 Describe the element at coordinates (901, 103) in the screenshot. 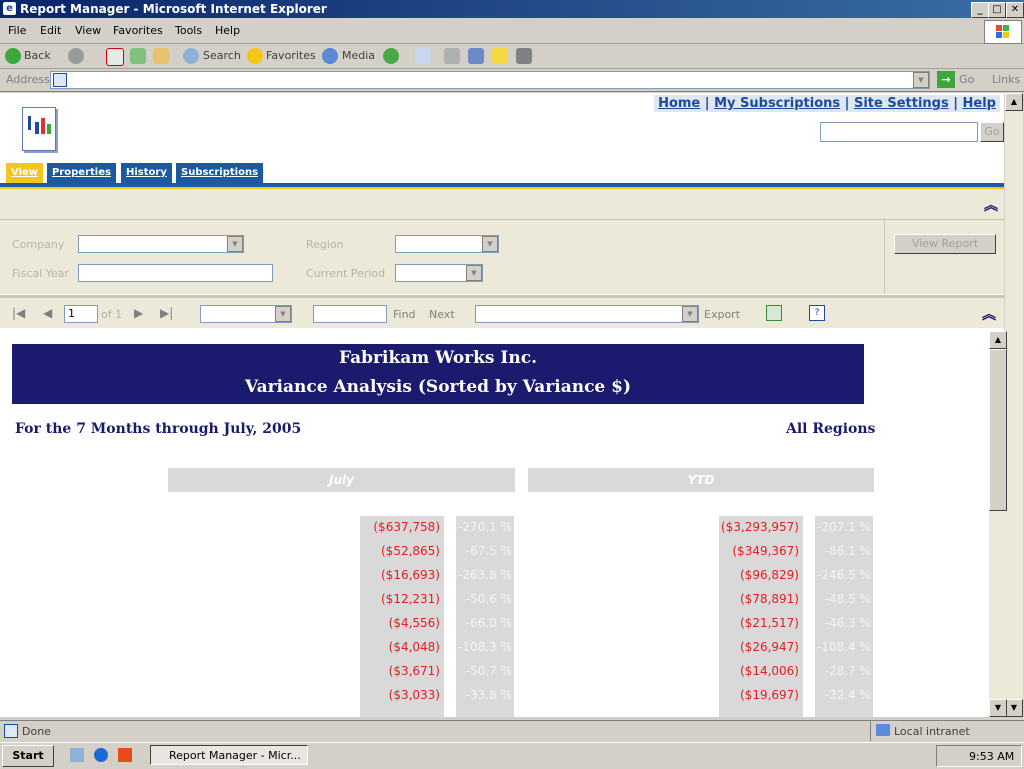

I see `site-settings-link: Site Settings` at that location.